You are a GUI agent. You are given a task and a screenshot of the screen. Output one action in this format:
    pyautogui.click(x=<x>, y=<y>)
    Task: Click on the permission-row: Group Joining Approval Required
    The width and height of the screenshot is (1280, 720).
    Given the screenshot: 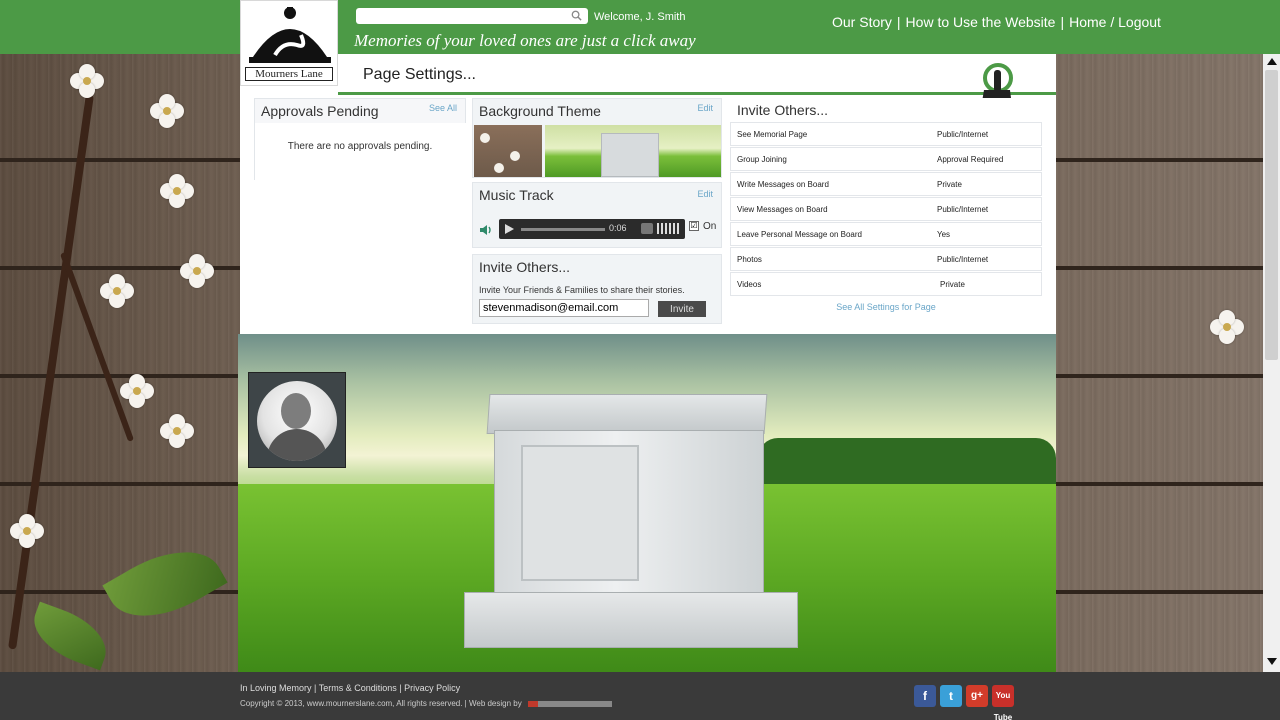 What is the action you would take?
    pyautogui.click(x=886, y=159)
    